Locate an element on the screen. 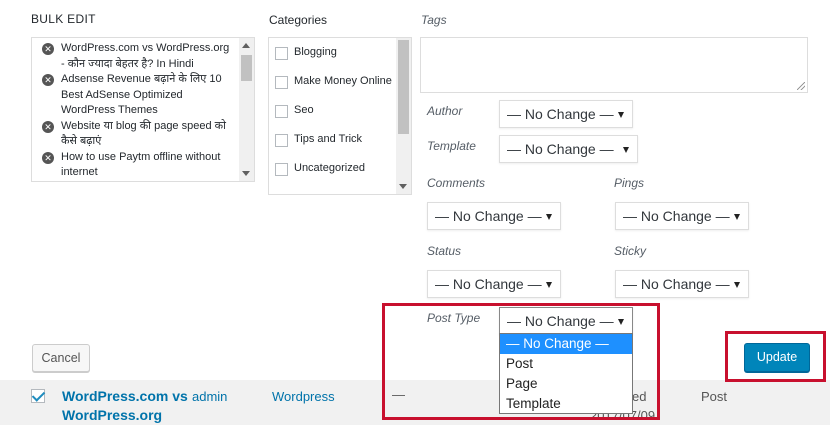 This screenshot has height=425, width=830. checkmark-icon is located at coordinates (38, 395).